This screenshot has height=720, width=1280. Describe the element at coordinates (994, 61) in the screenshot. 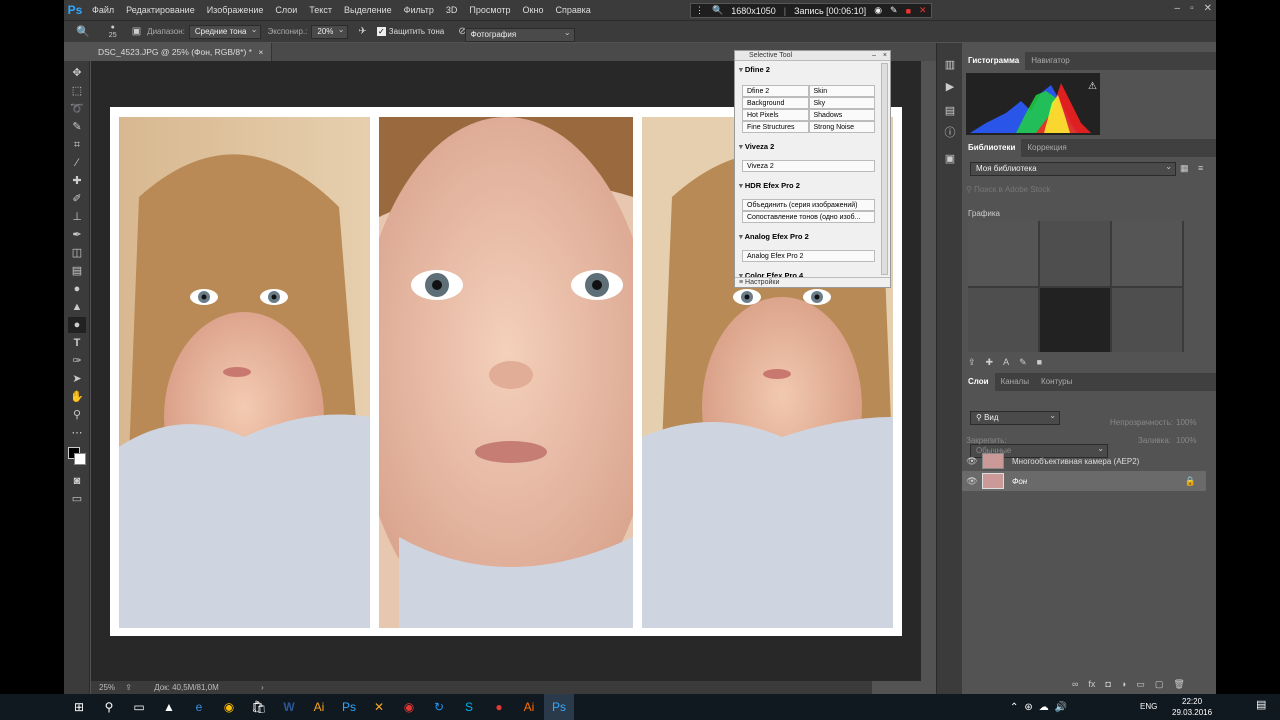

I see `tab-histogram: Гистограмма` at that location.